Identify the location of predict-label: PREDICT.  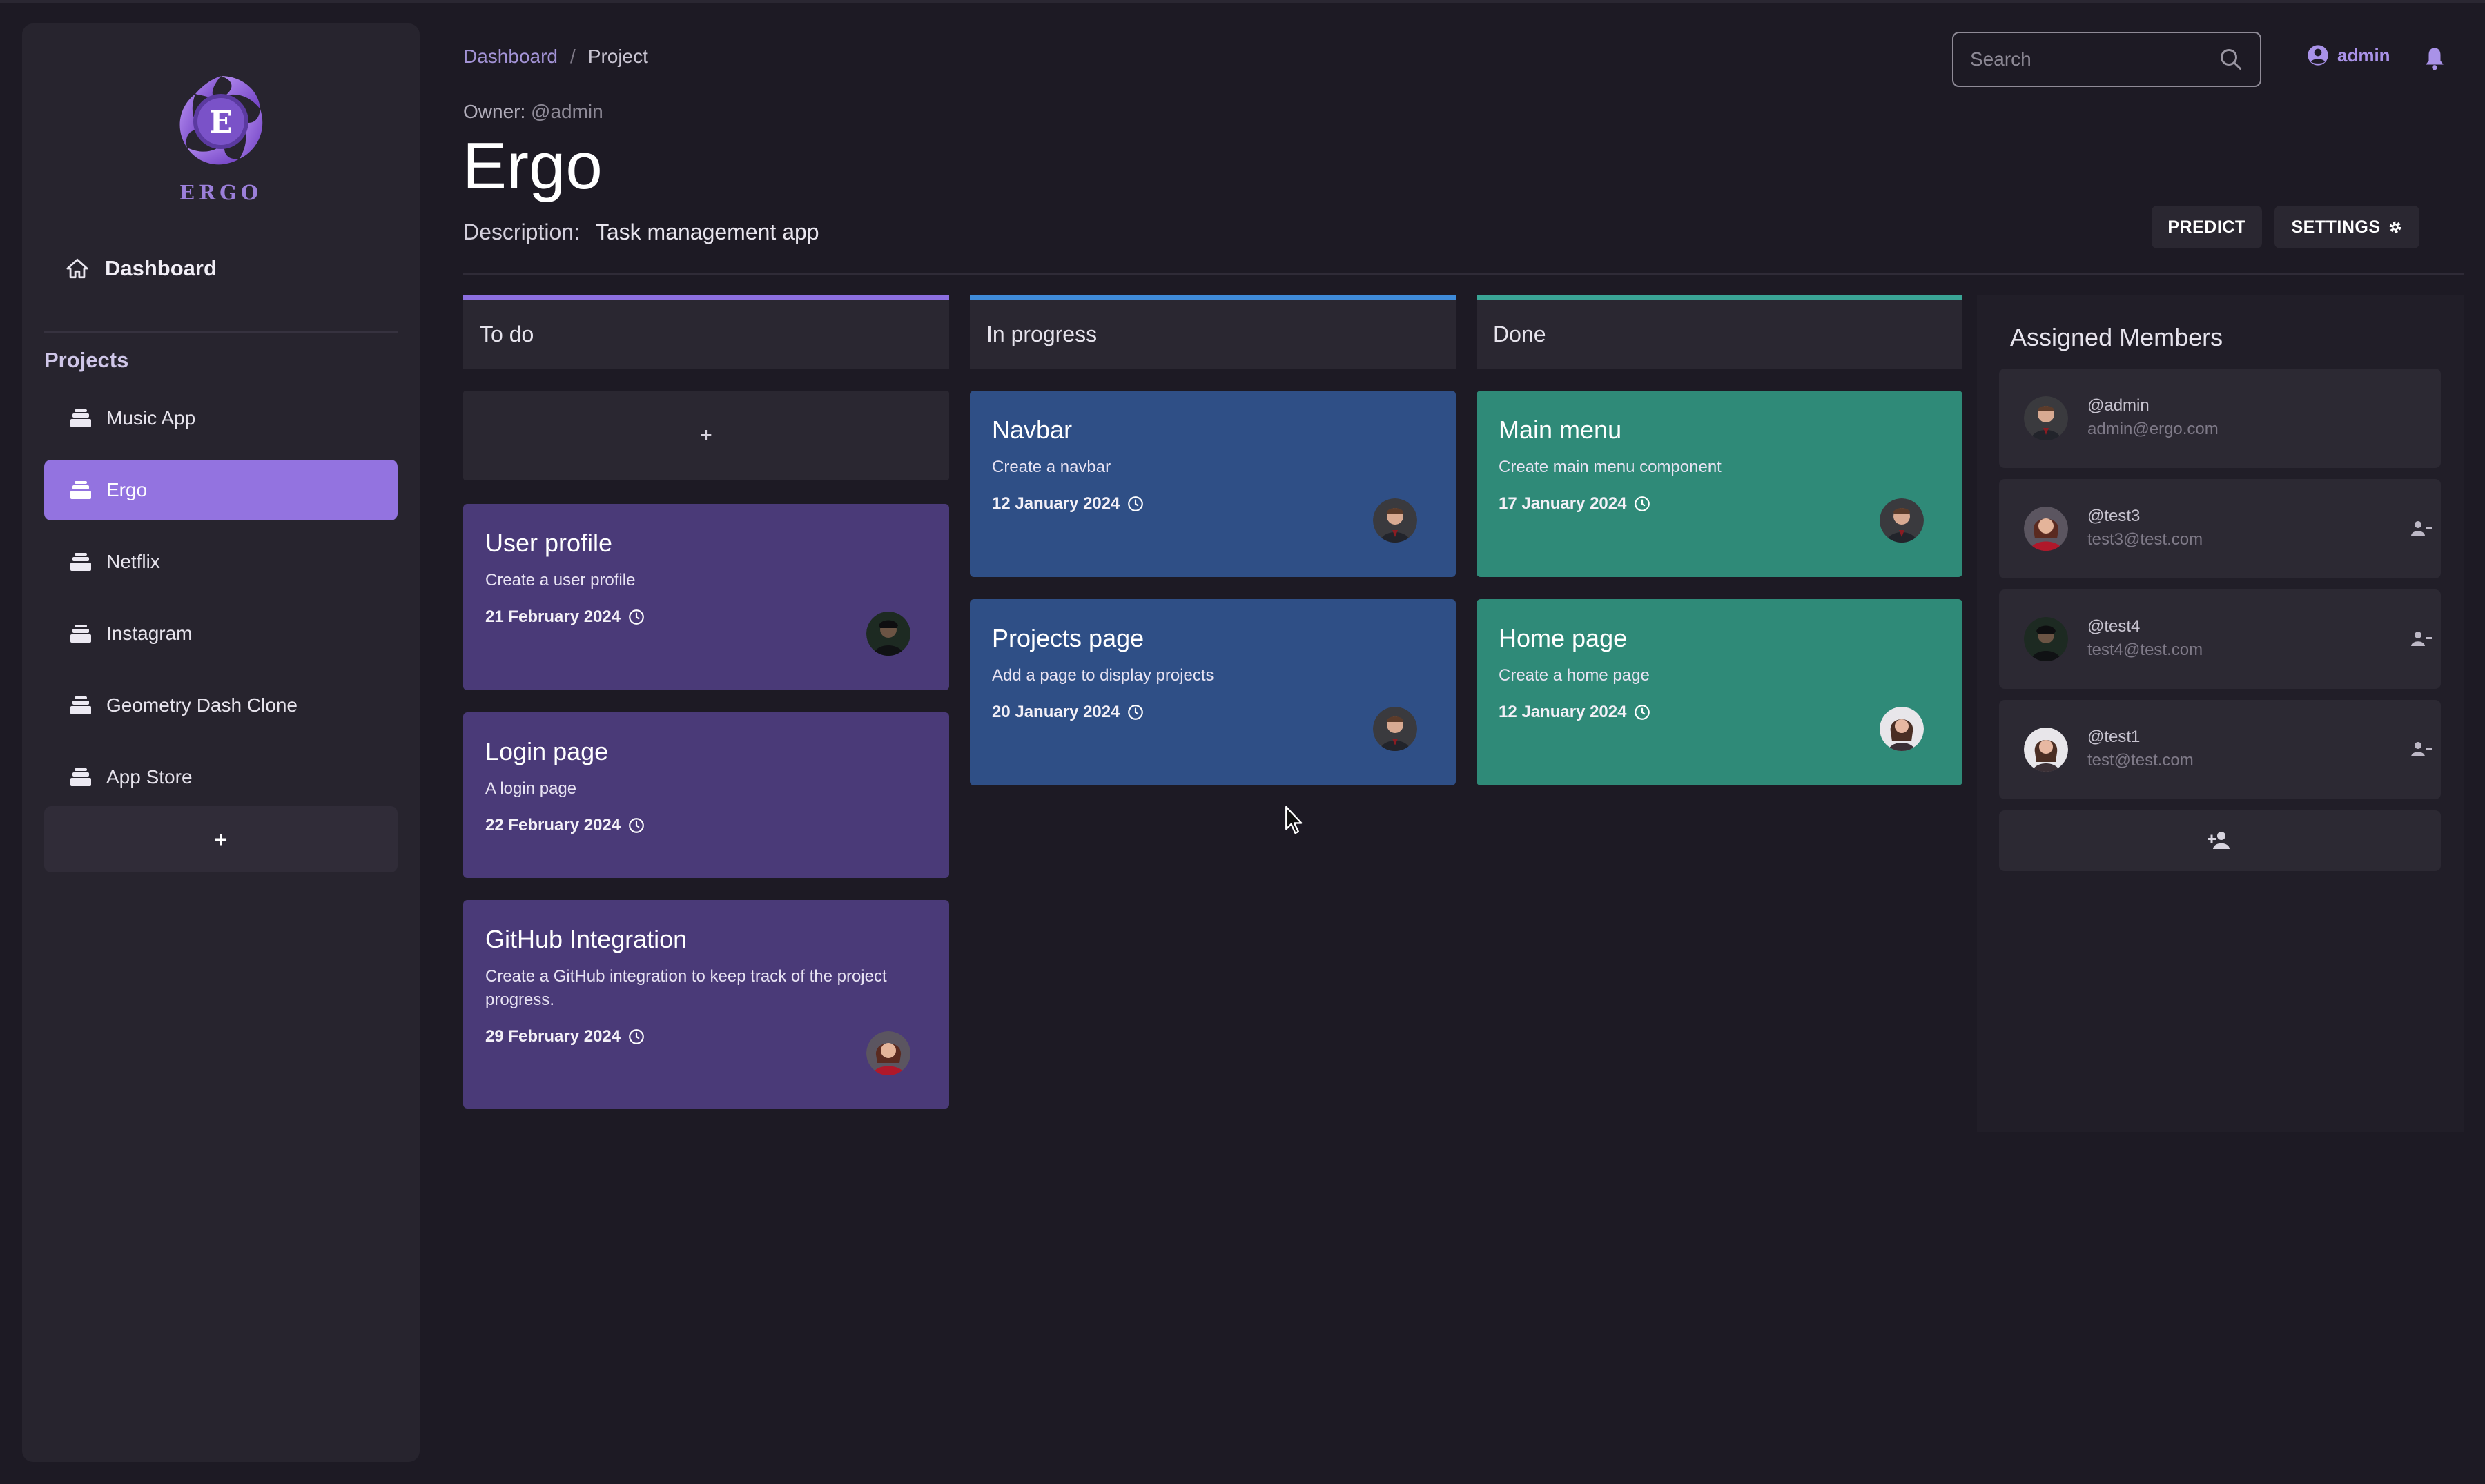
(2206, 227).